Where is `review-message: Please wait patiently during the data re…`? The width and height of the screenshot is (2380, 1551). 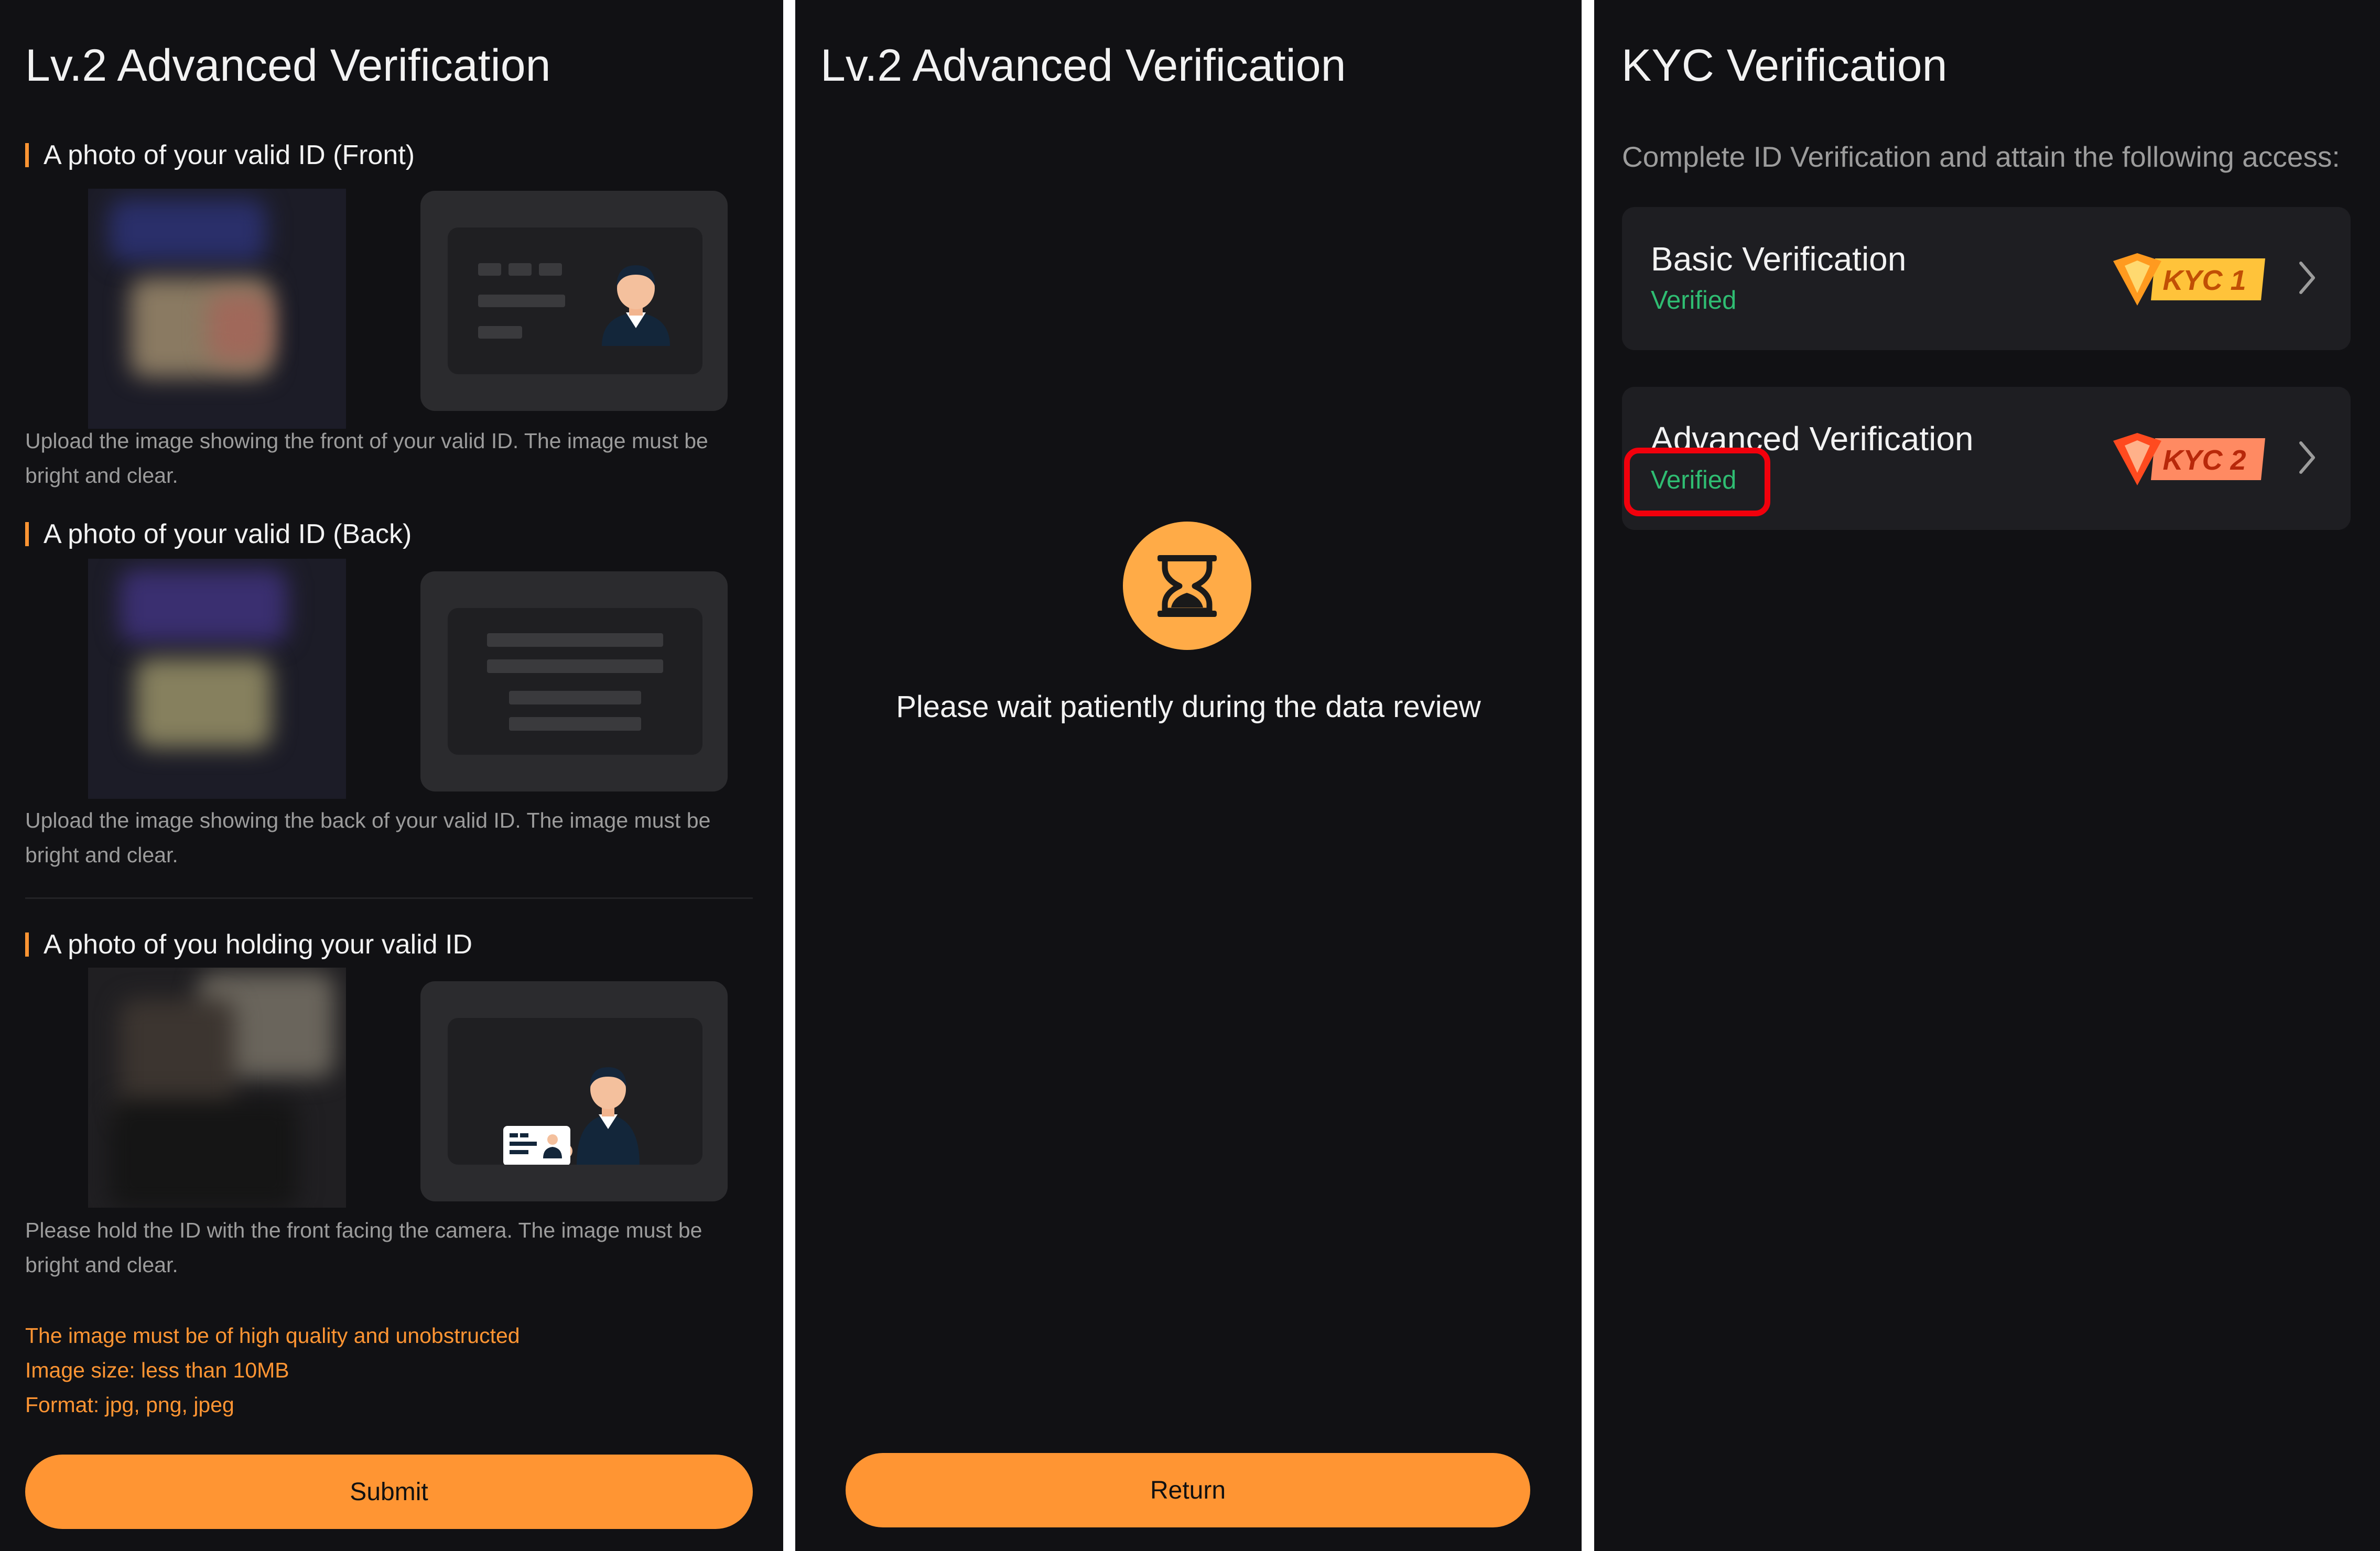
review-message: Please wait patiently during the data re… is located at coordinates (1188, 707).